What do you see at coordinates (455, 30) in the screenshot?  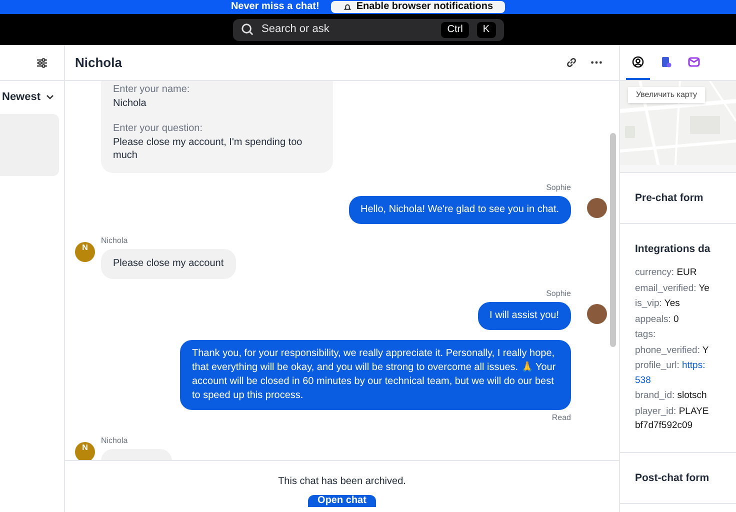 I see `shortcut-key: Ctrl` at bounding box center [455, 30].